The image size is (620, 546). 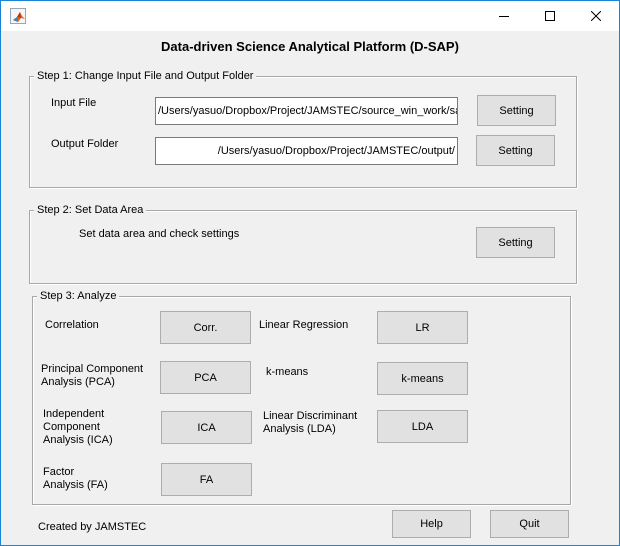 What do you see at coordinates (287, 372) in the screenshot?
I see `kmeans-label: k-means` at bounding box center [287, 372].